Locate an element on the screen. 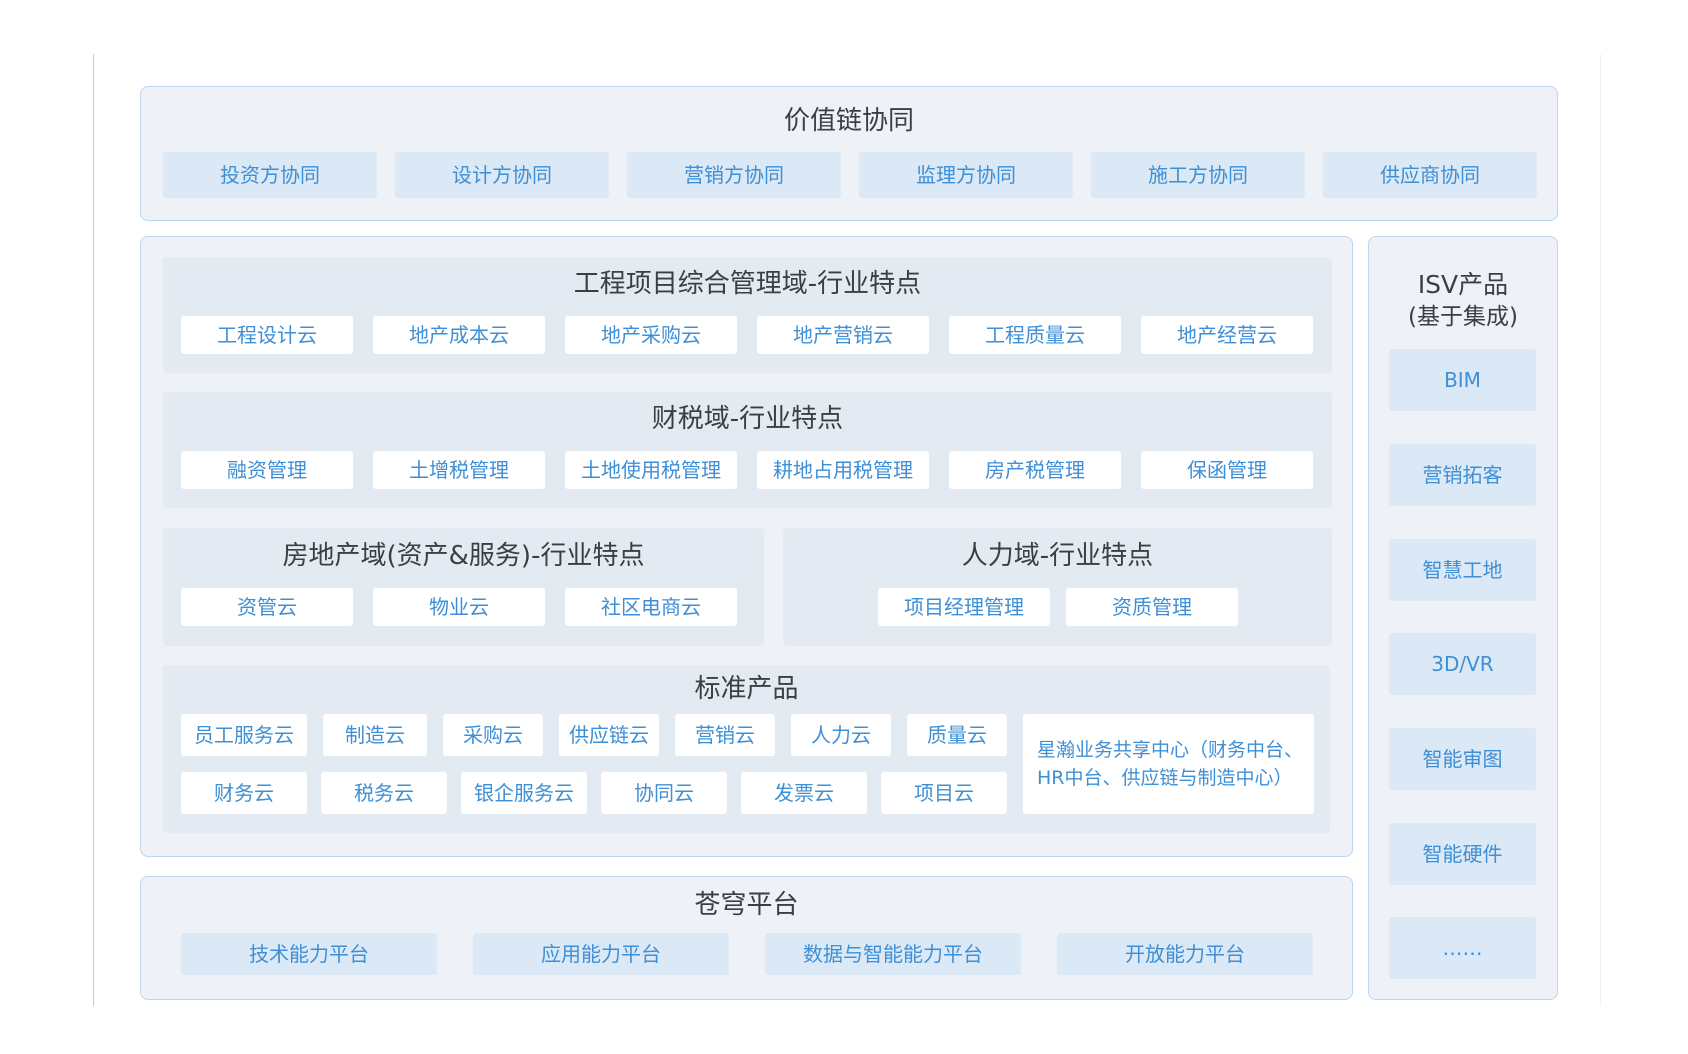 The image size is (1688, 1054). engineering-item: 工程质量云 is located at coordinates (1035, 335).